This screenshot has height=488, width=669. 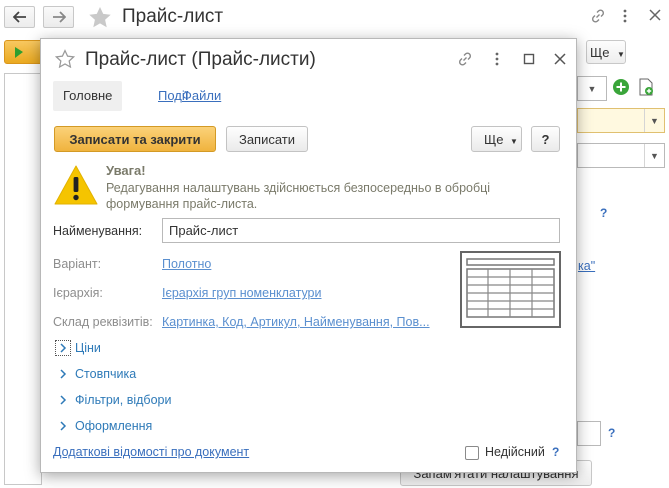 What do you see at coordinates (65, 58) in the screenshot?
I see `favorite-star-outline-icon` at bounding box center [65, 58].